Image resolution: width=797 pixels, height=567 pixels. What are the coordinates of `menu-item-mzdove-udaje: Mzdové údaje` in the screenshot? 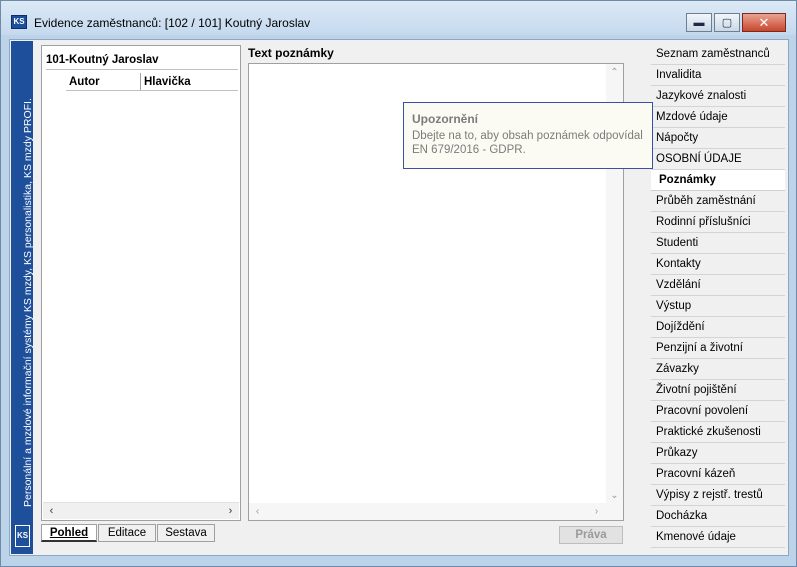 It's located at (718, 117).